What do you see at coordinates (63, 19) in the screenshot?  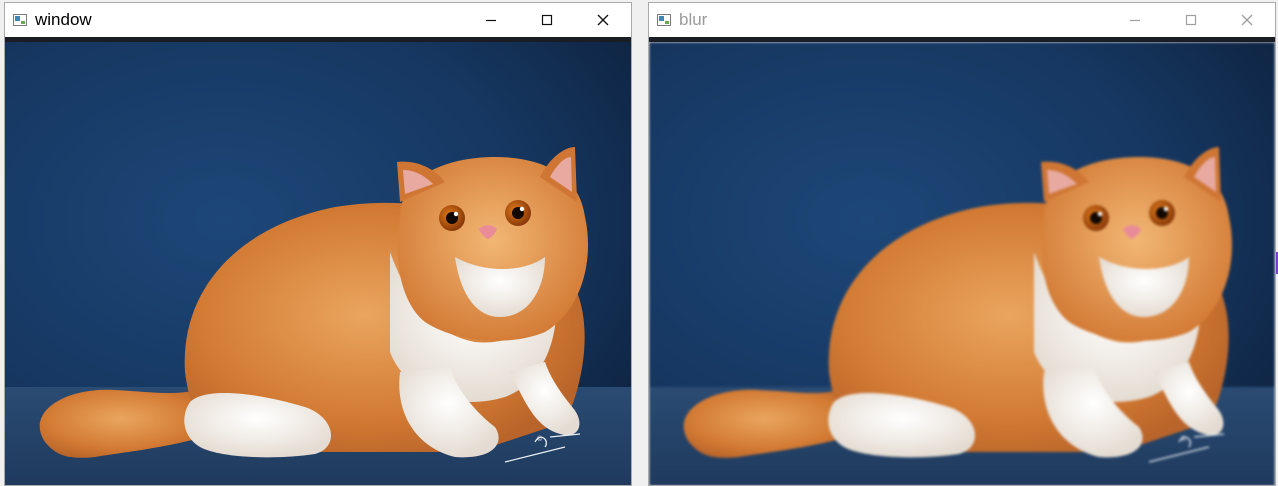 I see `window-title: window` at bounding box center [63, 19].